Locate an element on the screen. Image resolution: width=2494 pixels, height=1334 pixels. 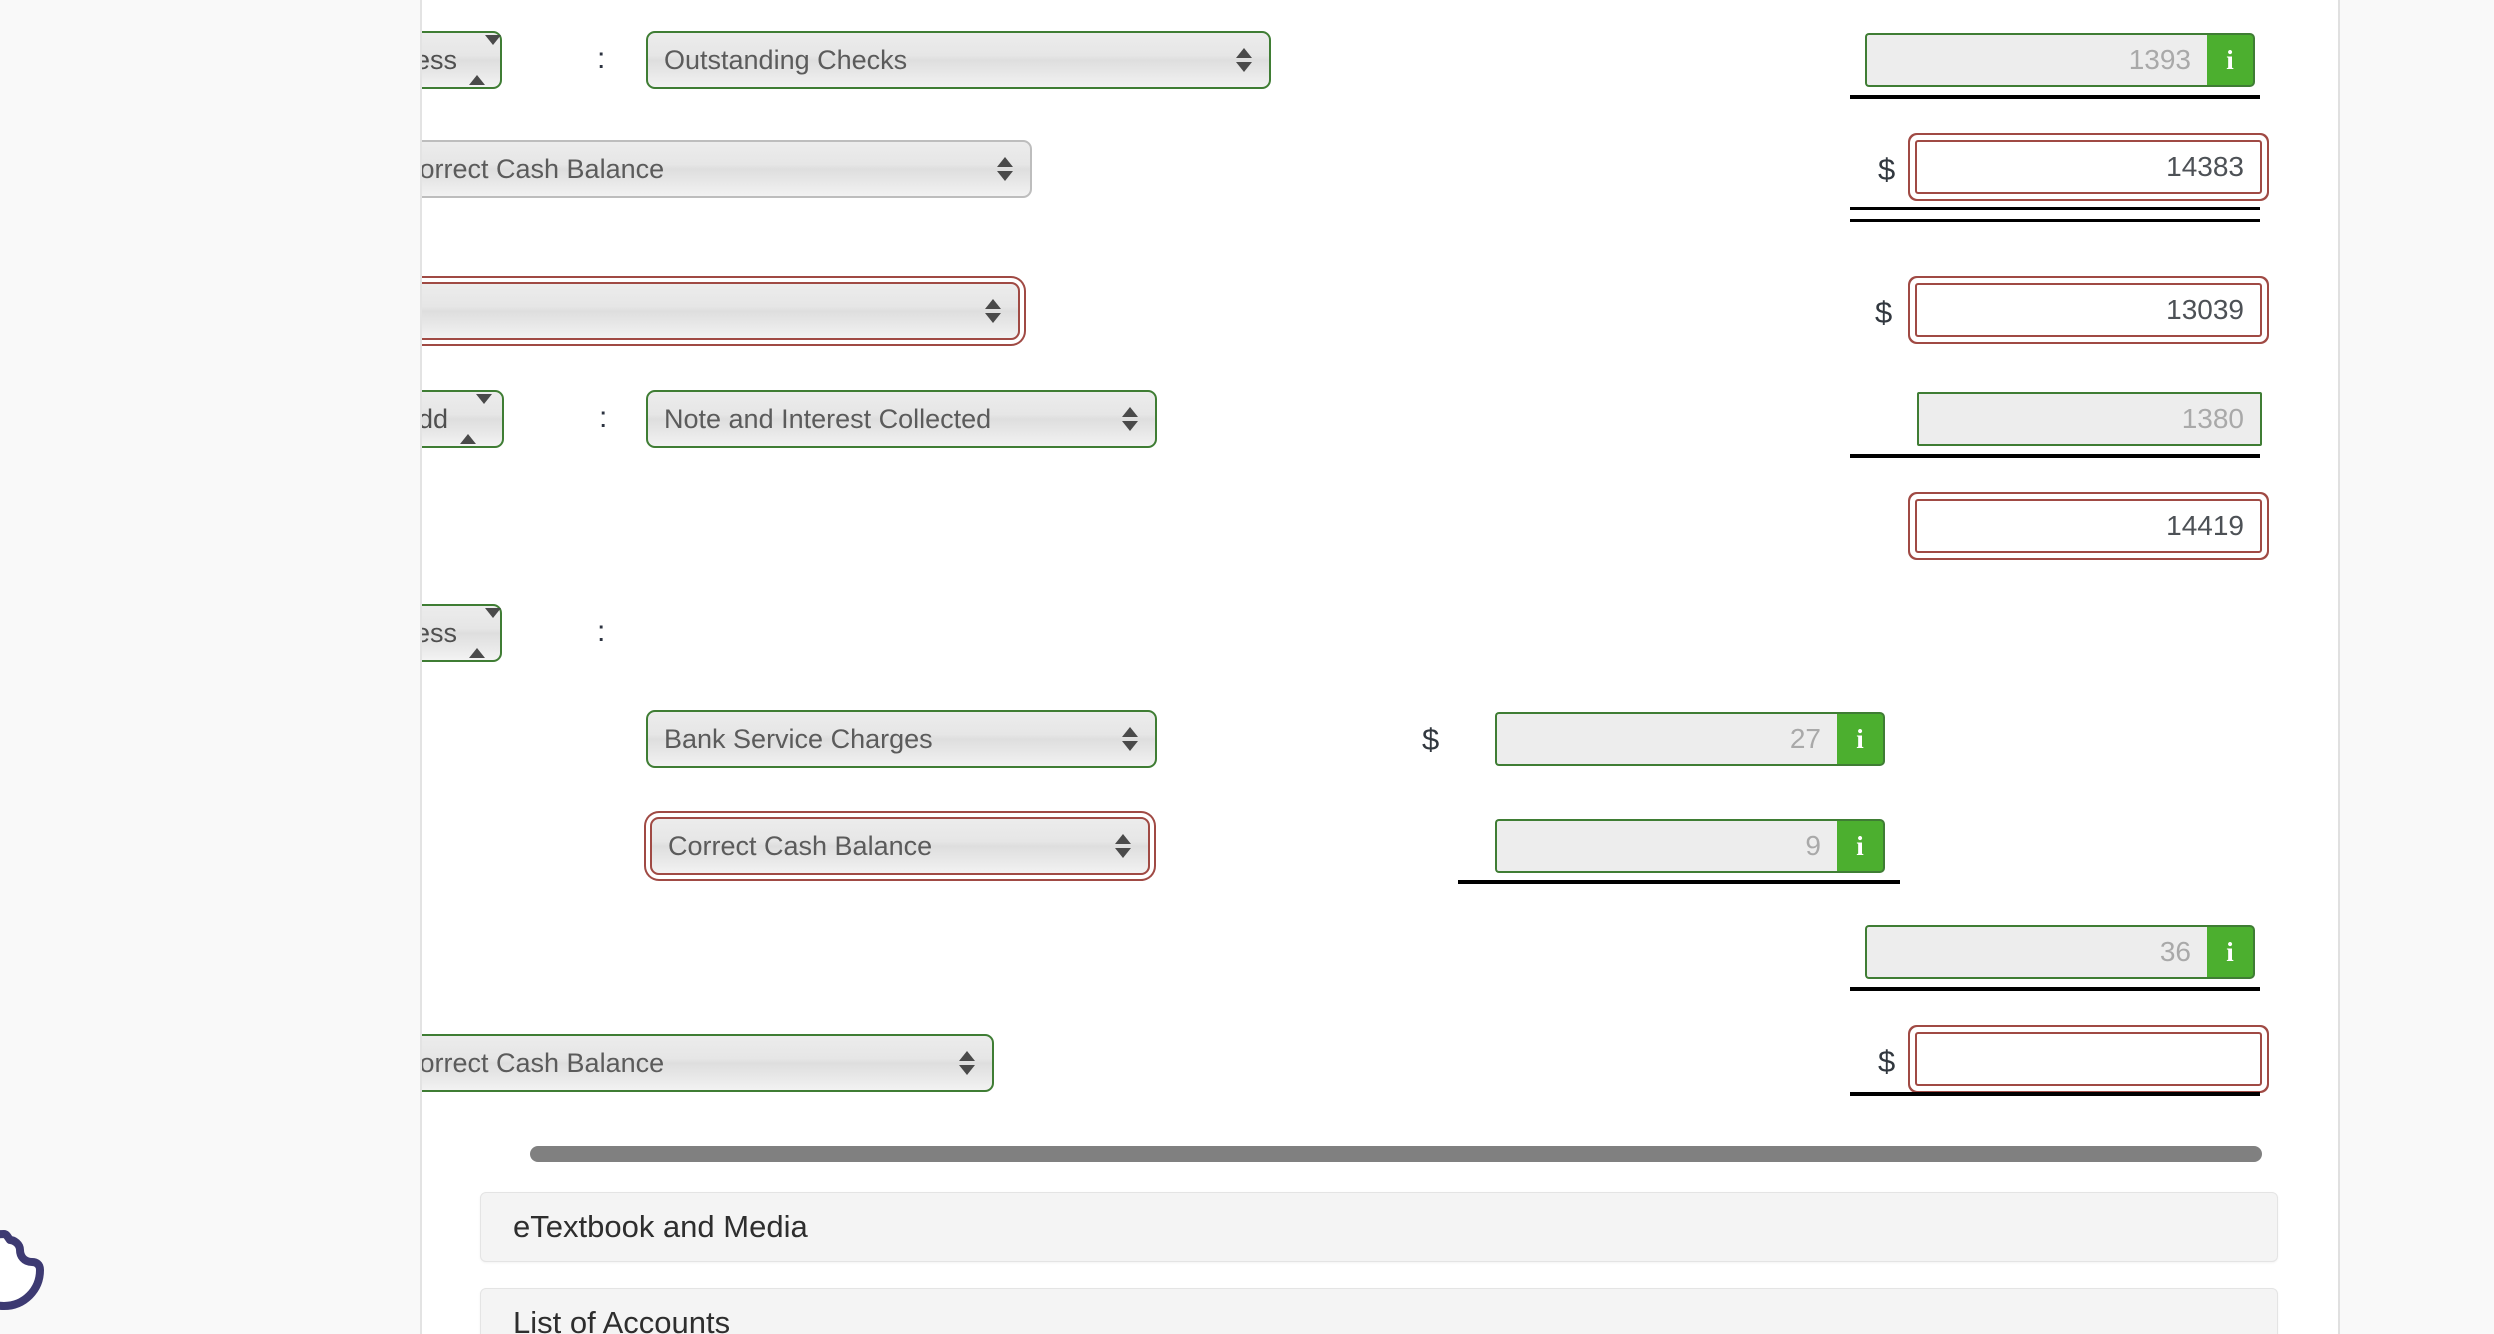
account-select-note-and-interest: Note and Interest Collected is located at coordinates (901, 419).